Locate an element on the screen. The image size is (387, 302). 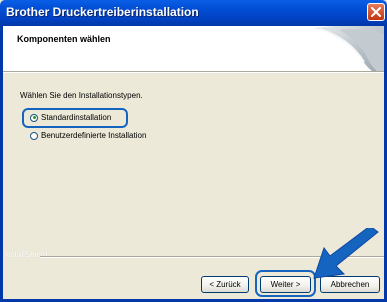
title-bar: Brother Druckertreiberinstallation is located at coordinates (193, 13).